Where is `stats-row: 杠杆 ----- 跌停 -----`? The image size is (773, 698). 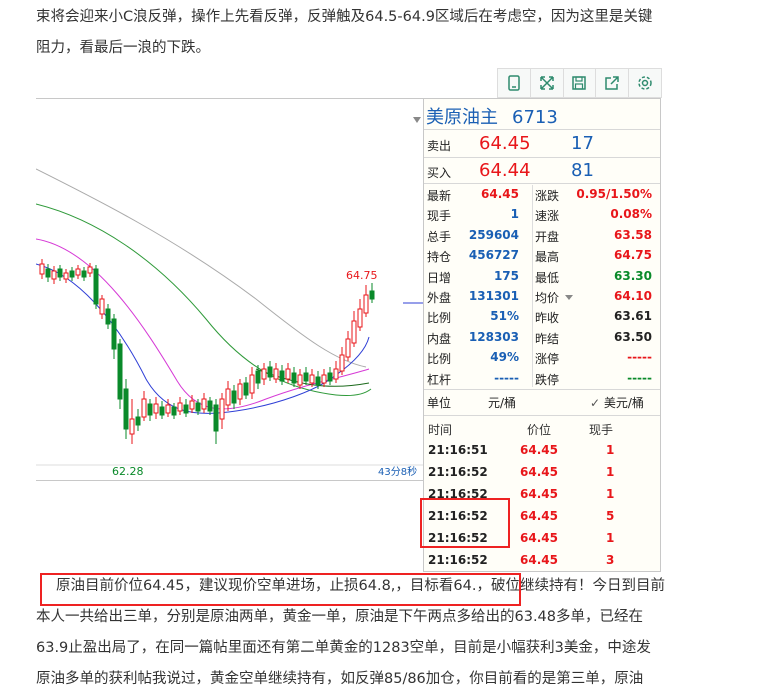 stats-row: 杠杆 ----- 跌停 ----- is located at coordinates (542, 380).